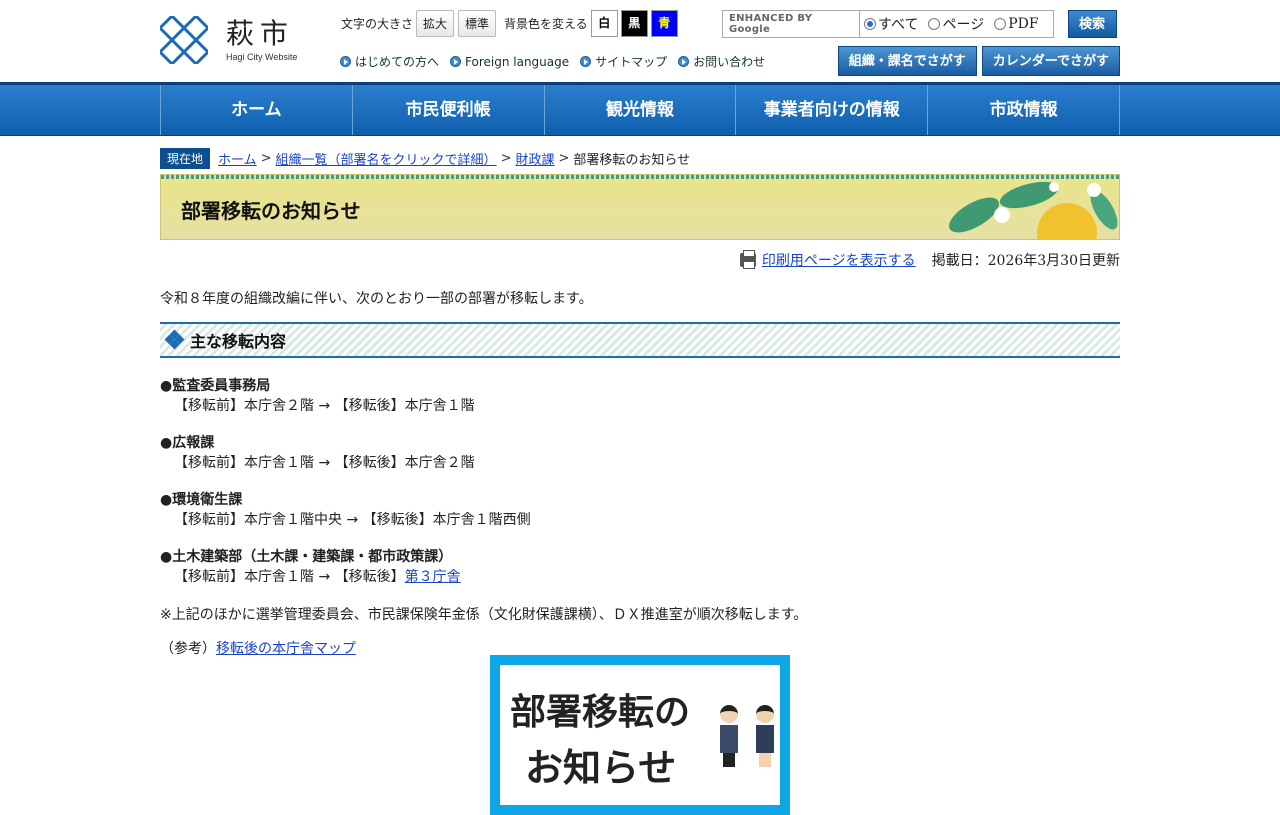 The height and width of the screenshot is (815, 1280). What do you see at coordinates (389, 61) in the screenshot?
I see `first-time-link: はじめての方へ` at bounding box center [389, 61].